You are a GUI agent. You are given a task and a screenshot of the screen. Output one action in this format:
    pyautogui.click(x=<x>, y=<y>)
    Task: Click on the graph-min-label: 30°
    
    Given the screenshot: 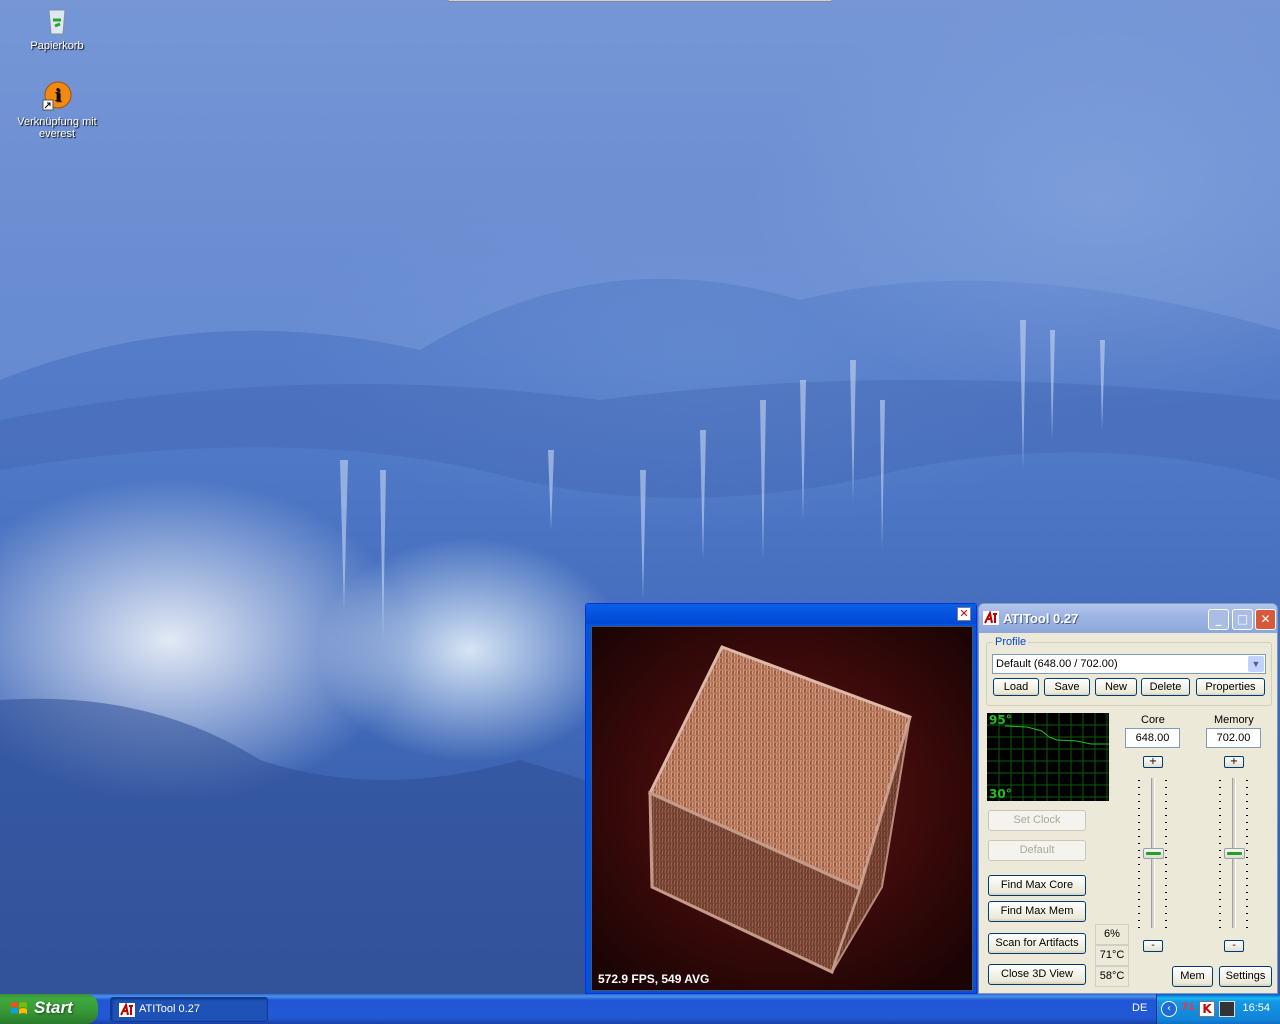 What is the action you would take?
    pyautogui.click(x=1000, y=794)
    